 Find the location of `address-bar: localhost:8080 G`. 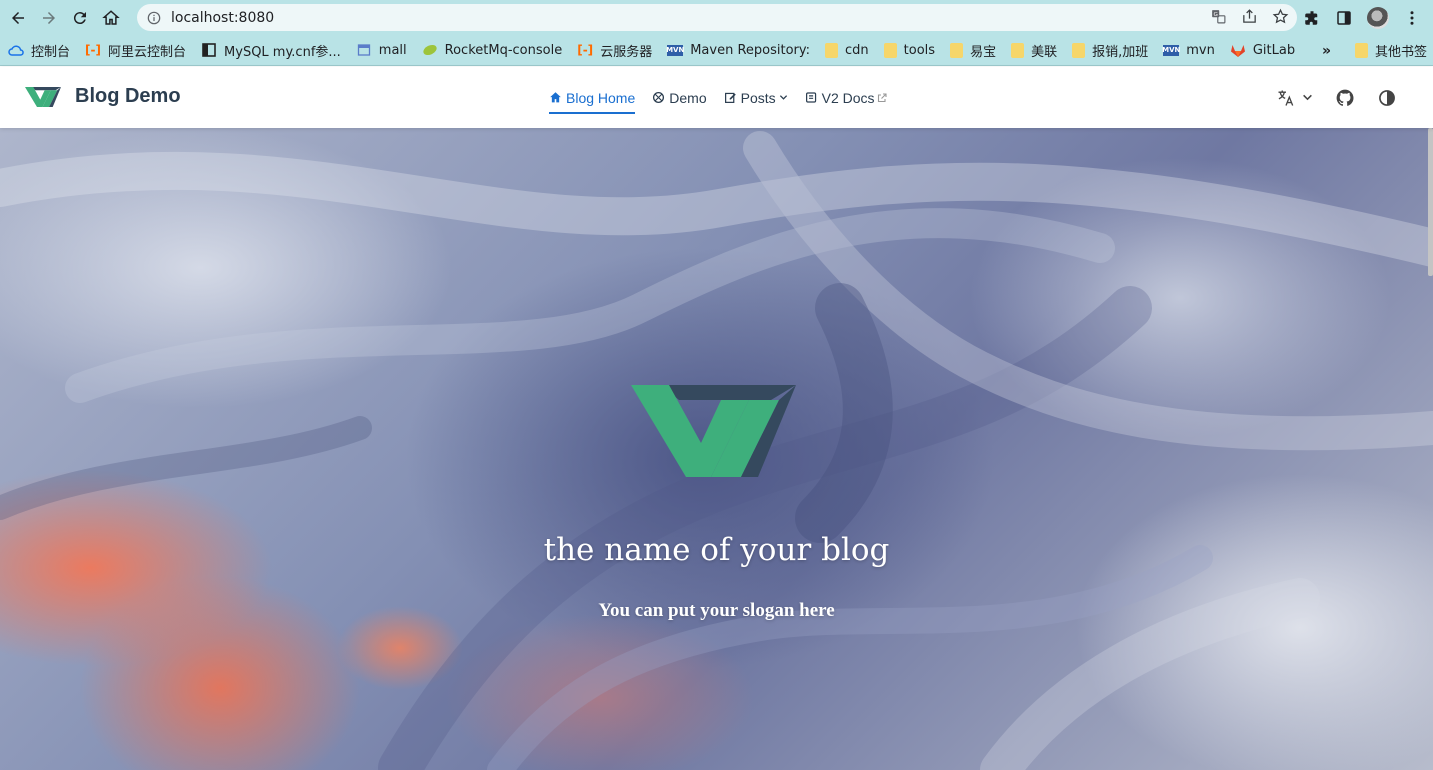

address-bar: localhost:8080 G is located at coordinates (717, 17).